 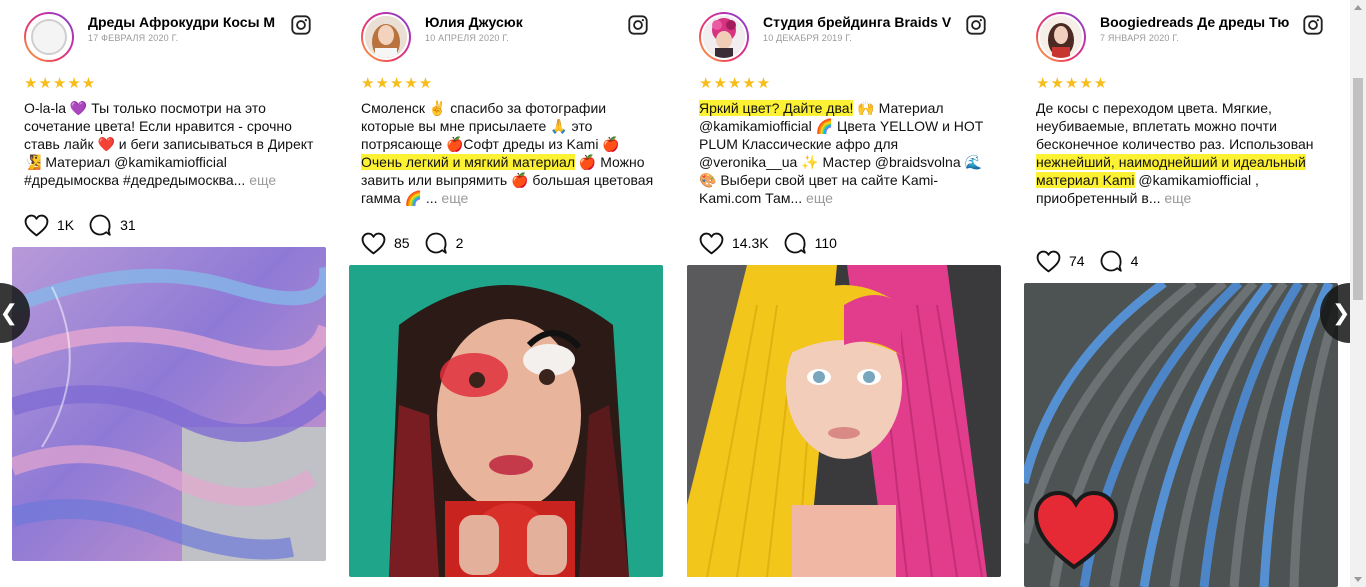 What do you see at coordinates (750, 243) in the screenshot?
I see `likes-count: 14.3K` at bounding box center [750, 243].